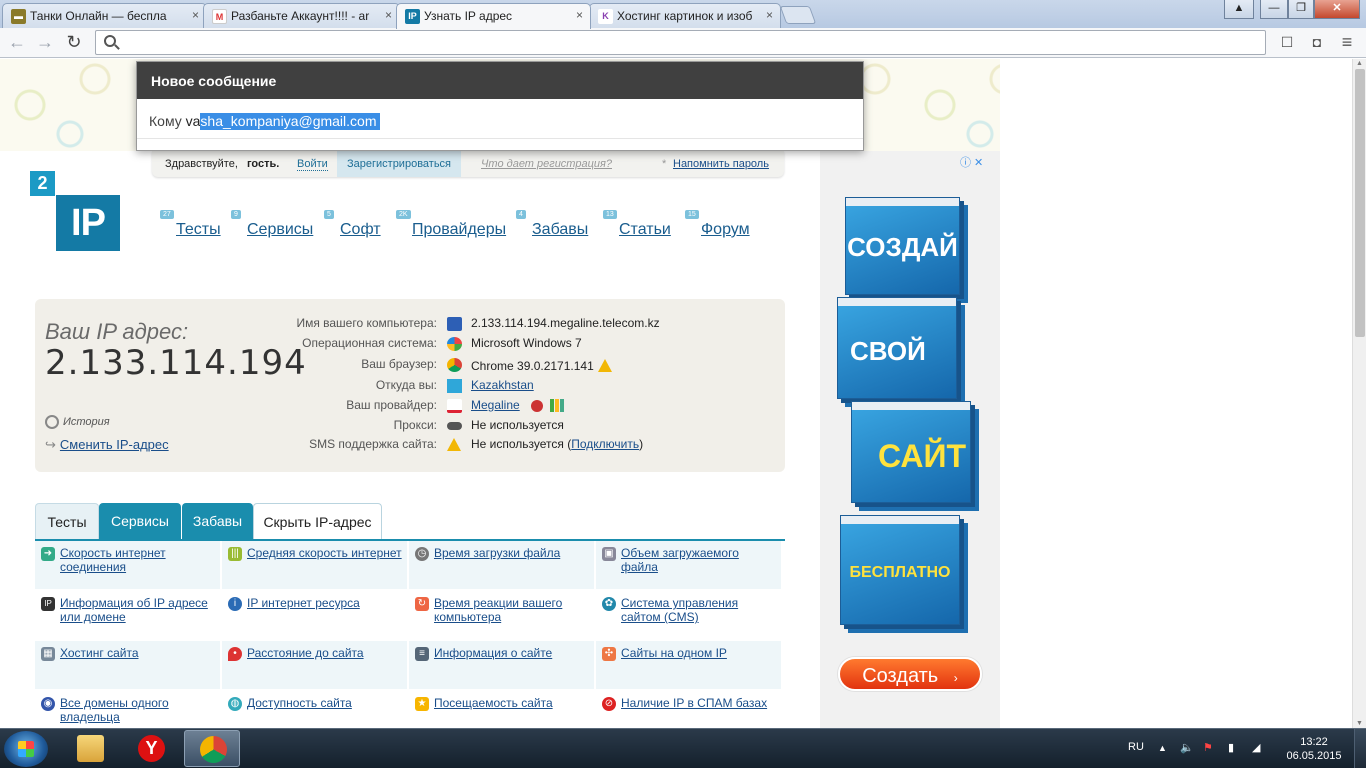  What do you see at coordinates (138, 710) in the screenshot?
I see `service-label: Все домены одного владельца` at bounding box center [138, 710].